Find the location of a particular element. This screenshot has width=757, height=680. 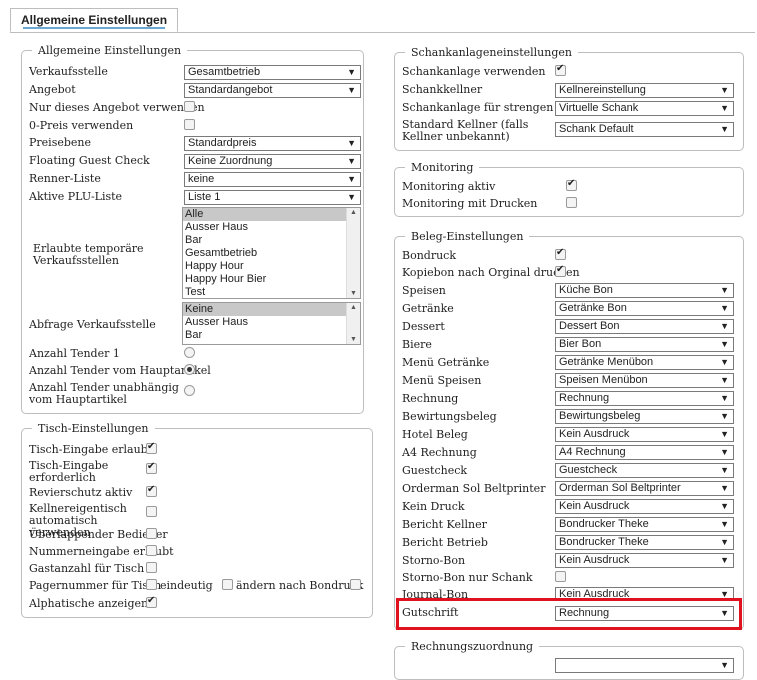

list-item: Test is located at coordinates (271, 292).